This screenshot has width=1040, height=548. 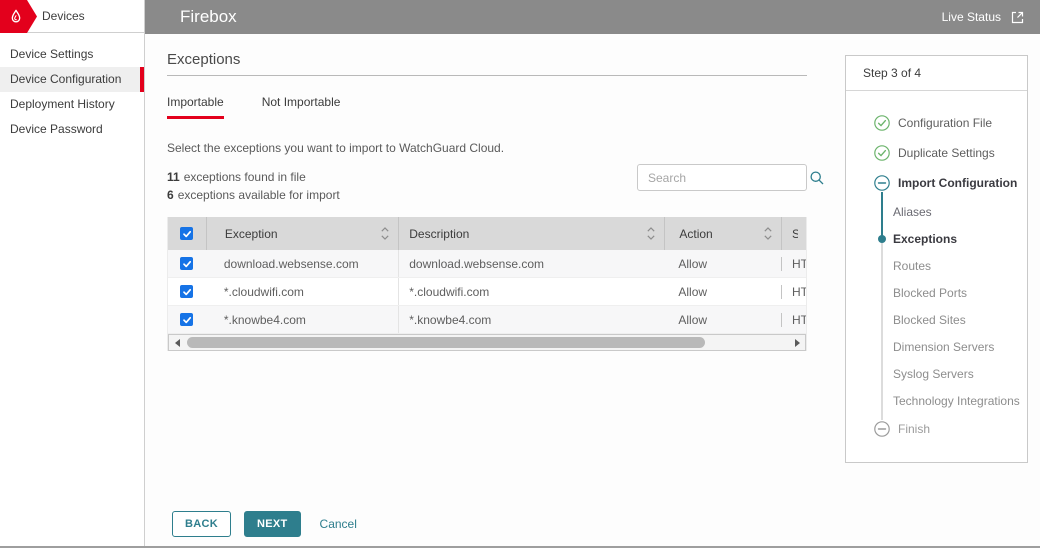 I want to click on wizard-step-syslog-servers: Syslog Servers, so click(x=936, y=373).